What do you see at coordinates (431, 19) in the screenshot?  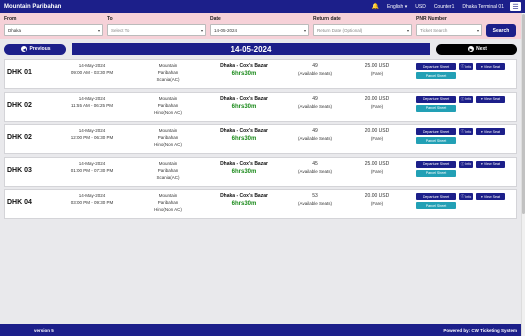 I see `pnr-label: PNR Number` at bounding box center [431, 19].